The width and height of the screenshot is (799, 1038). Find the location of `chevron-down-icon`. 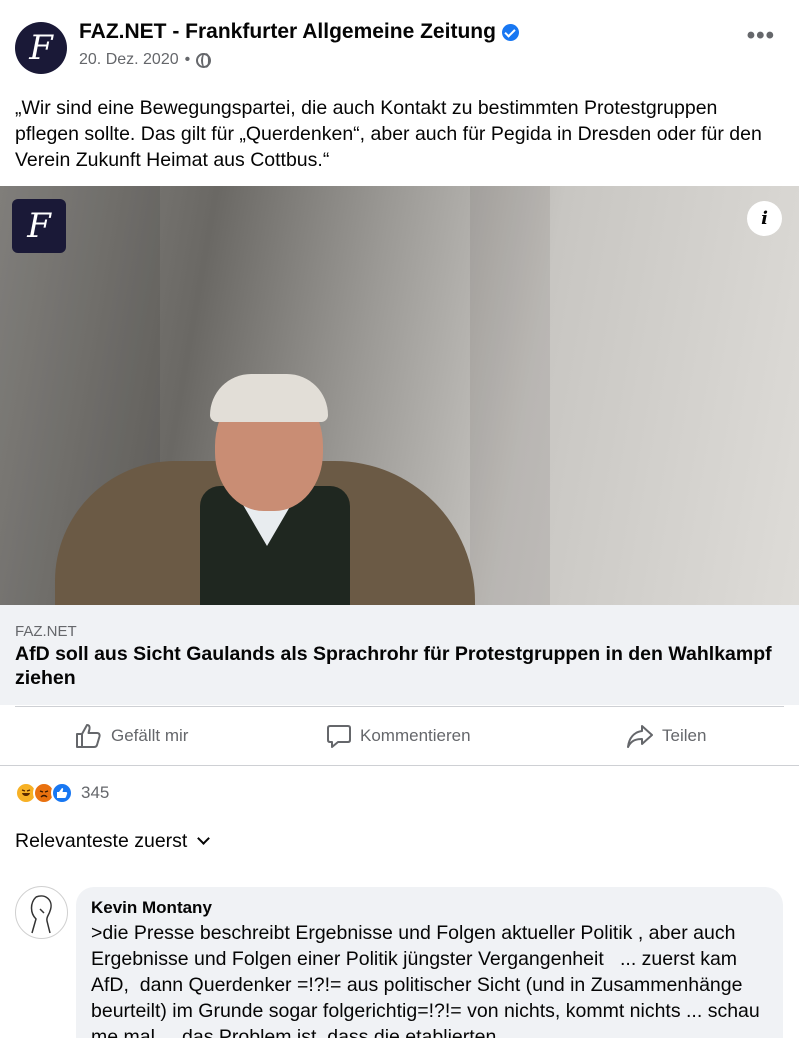

chevron-down-icon is located at coordinates (204, 838).